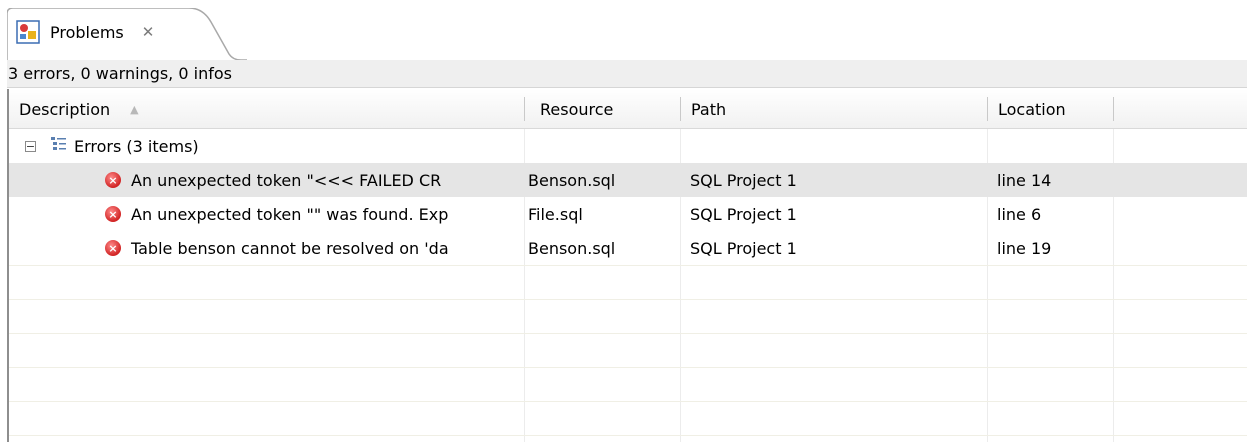 This screenshot has width=1247, height=442. I want to click on column-header-path: Path, so click(834, 109).